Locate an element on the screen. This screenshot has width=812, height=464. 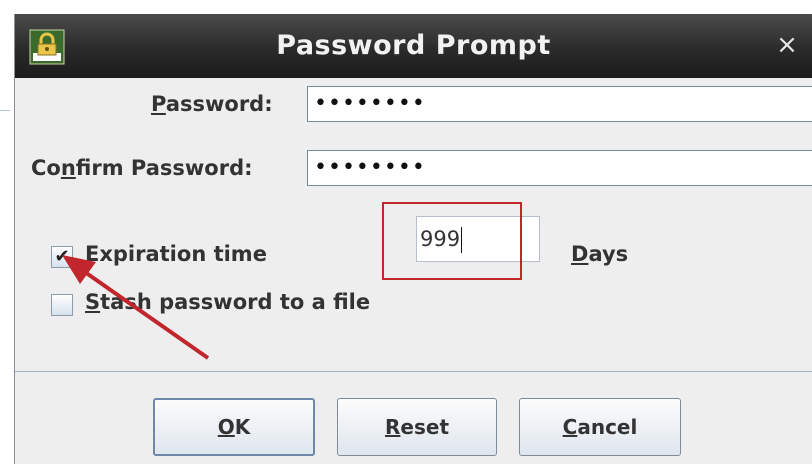
annotation-arrow-head is located at coordinates (79, 269).